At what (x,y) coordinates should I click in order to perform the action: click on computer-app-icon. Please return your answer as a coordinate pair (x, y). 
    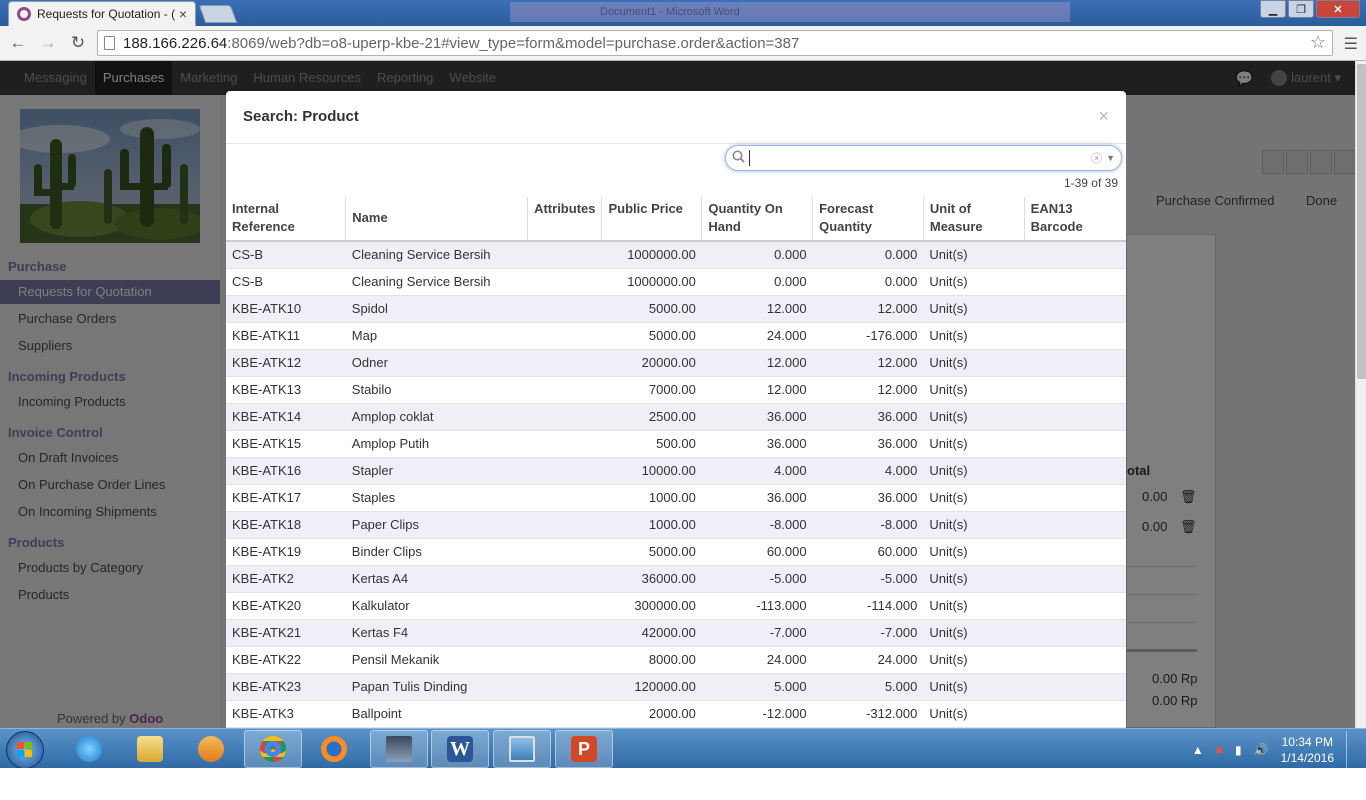
    Looking at the image, I should click on (399, 749).